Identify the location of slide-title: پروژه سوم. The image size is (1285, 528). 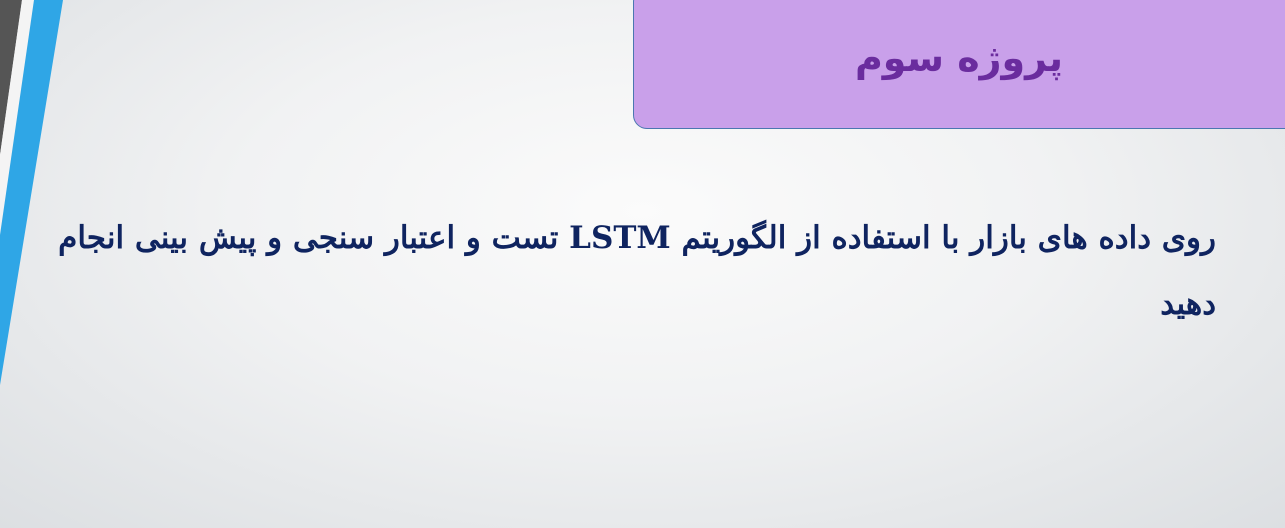
(959, 58).